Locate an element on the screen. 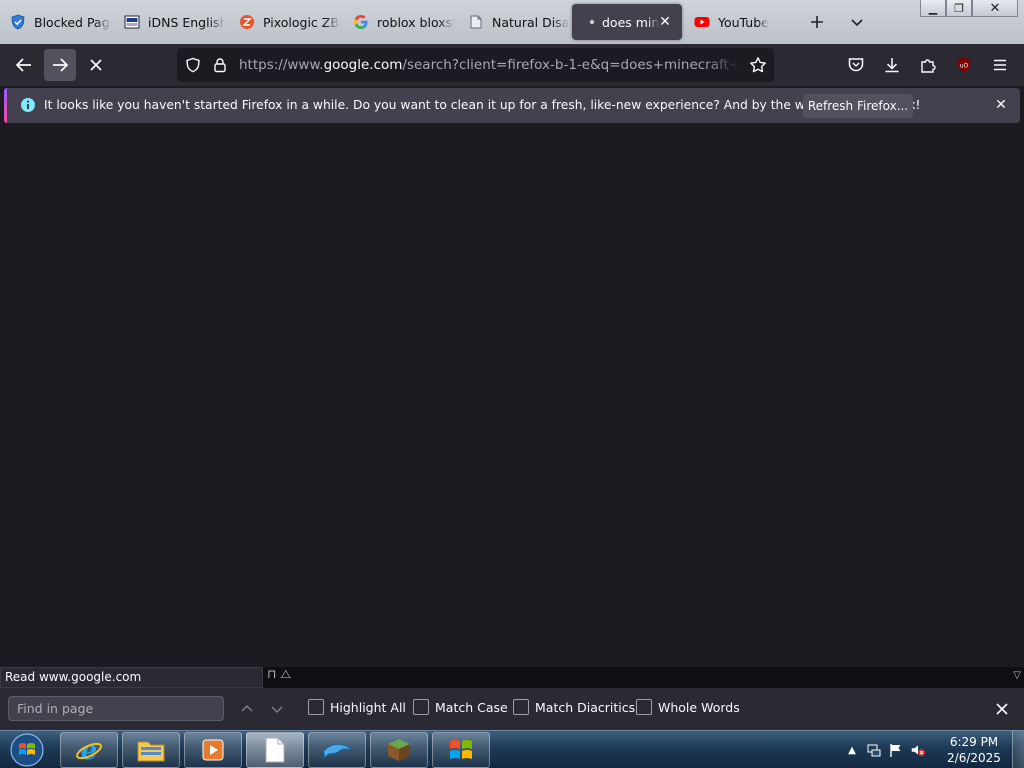 The image size is (1024, 768). taskbar-media-player is located at coordinates (213, 750).